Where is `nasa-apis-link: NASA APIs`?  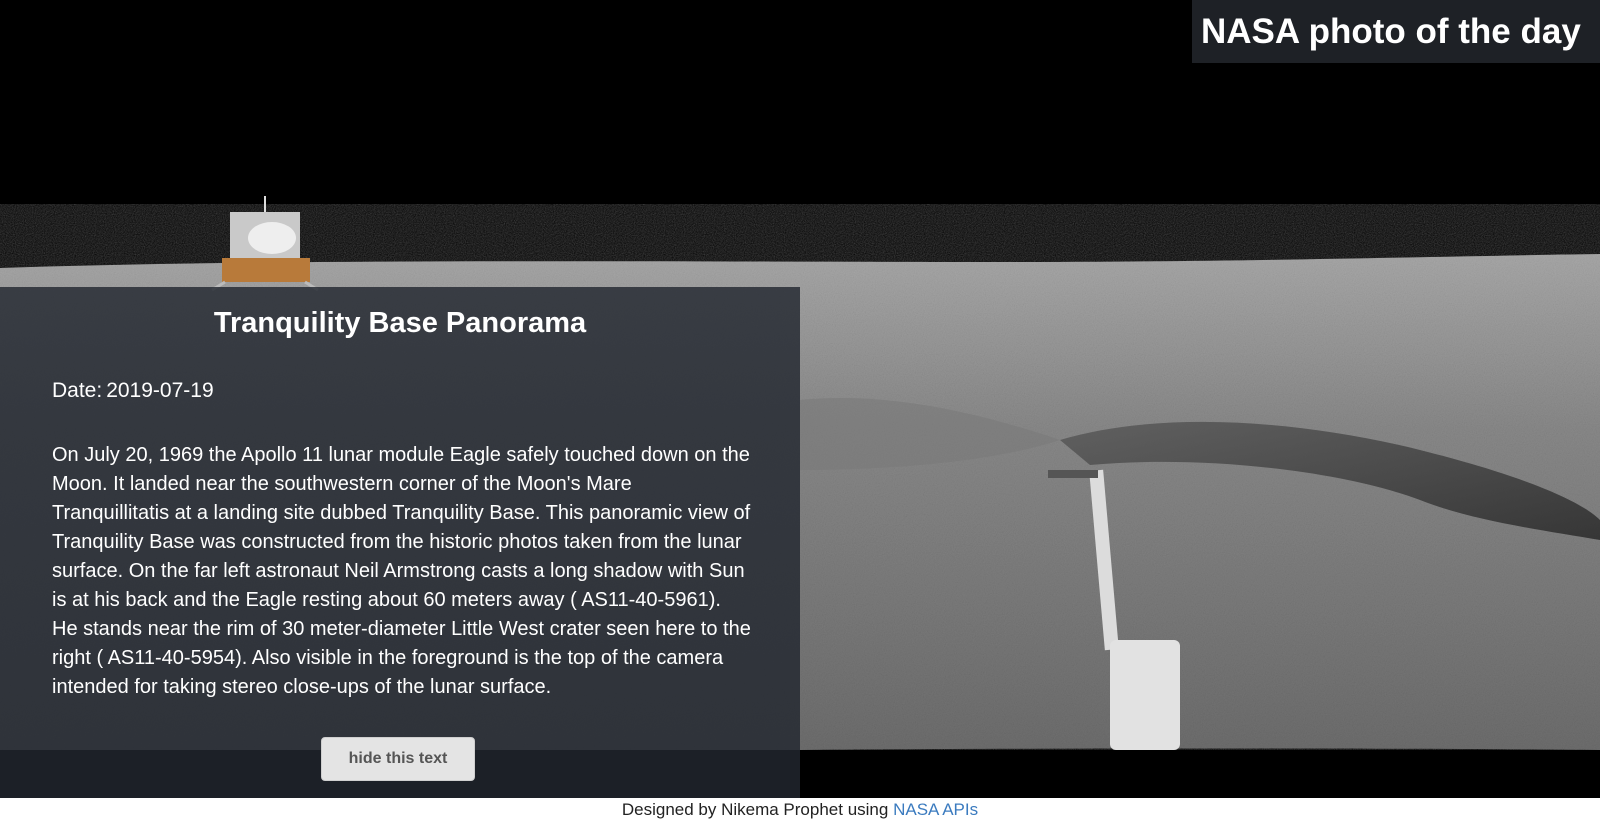
nasa-apis-link: NASA APIs is located at coordinates (935, 809).